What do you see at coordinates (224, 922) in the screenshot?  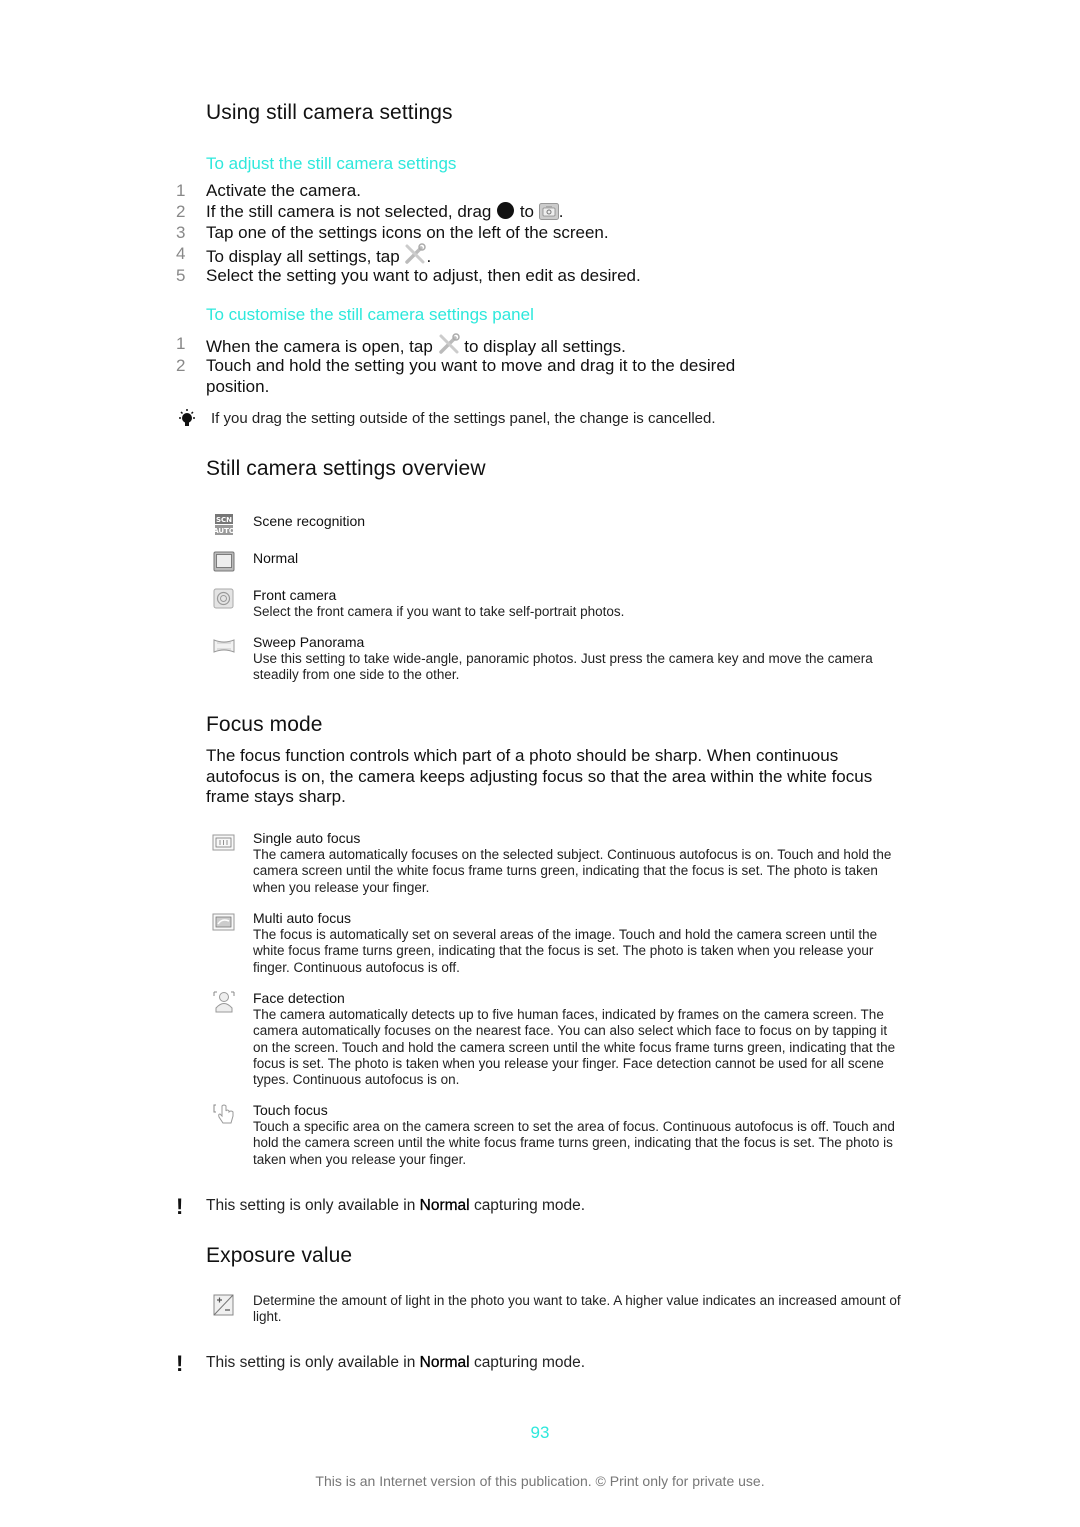 I see `multi-auto-focus-icon` at bounding box center [224, 922].